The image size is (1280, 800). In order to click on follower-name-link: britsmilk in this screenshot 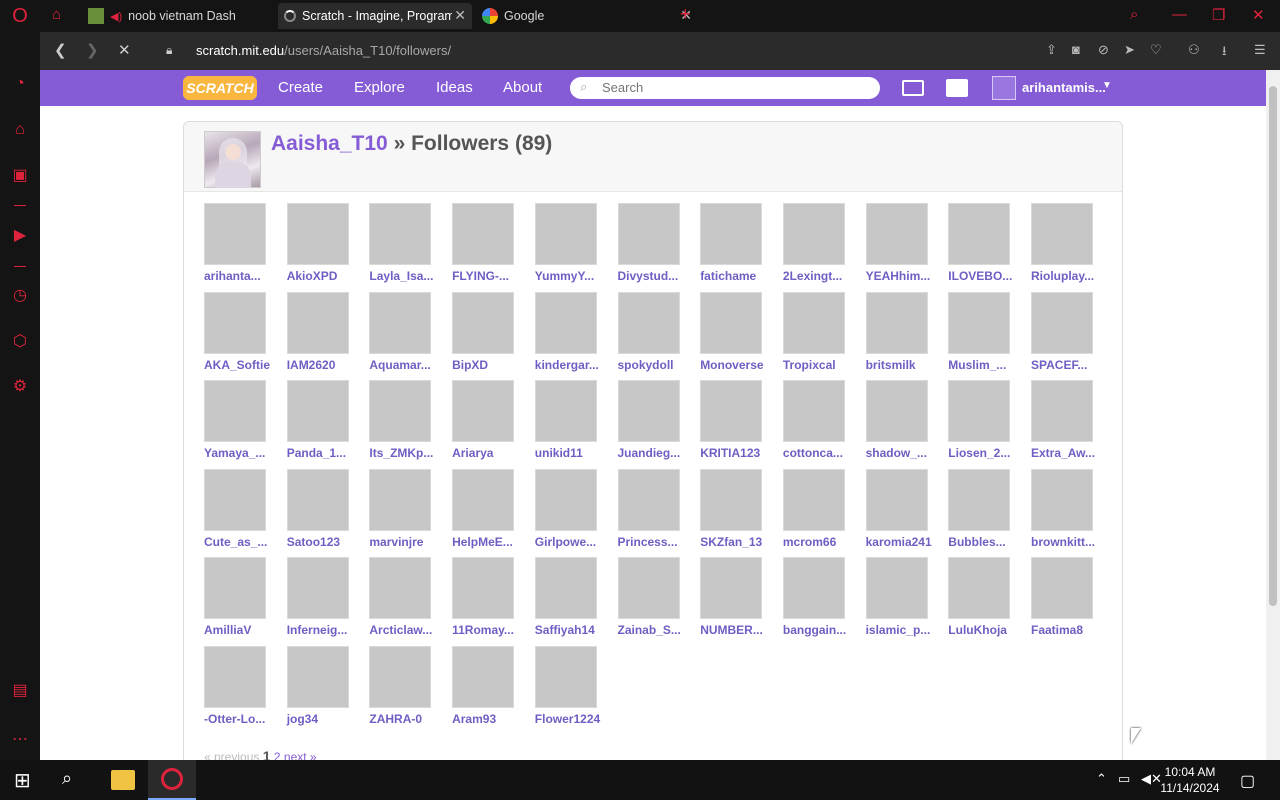, I will do `click(891, 365)`.